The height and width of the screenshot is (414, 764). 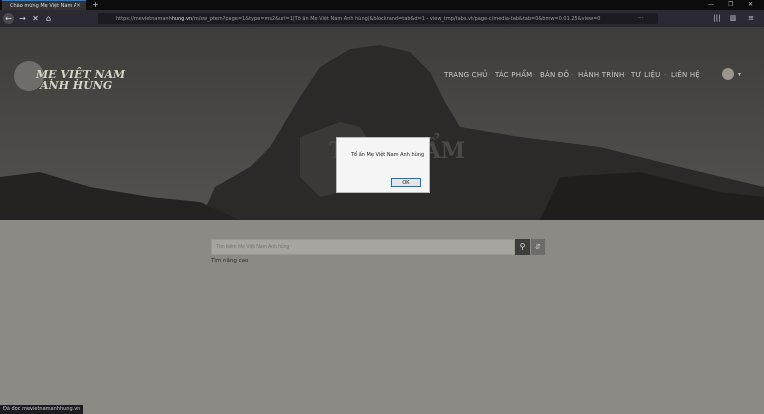 What do you see at coordinates (406, 182) in the screenshot?
I see `ok-button: OK` at bounding box center [406, 182].